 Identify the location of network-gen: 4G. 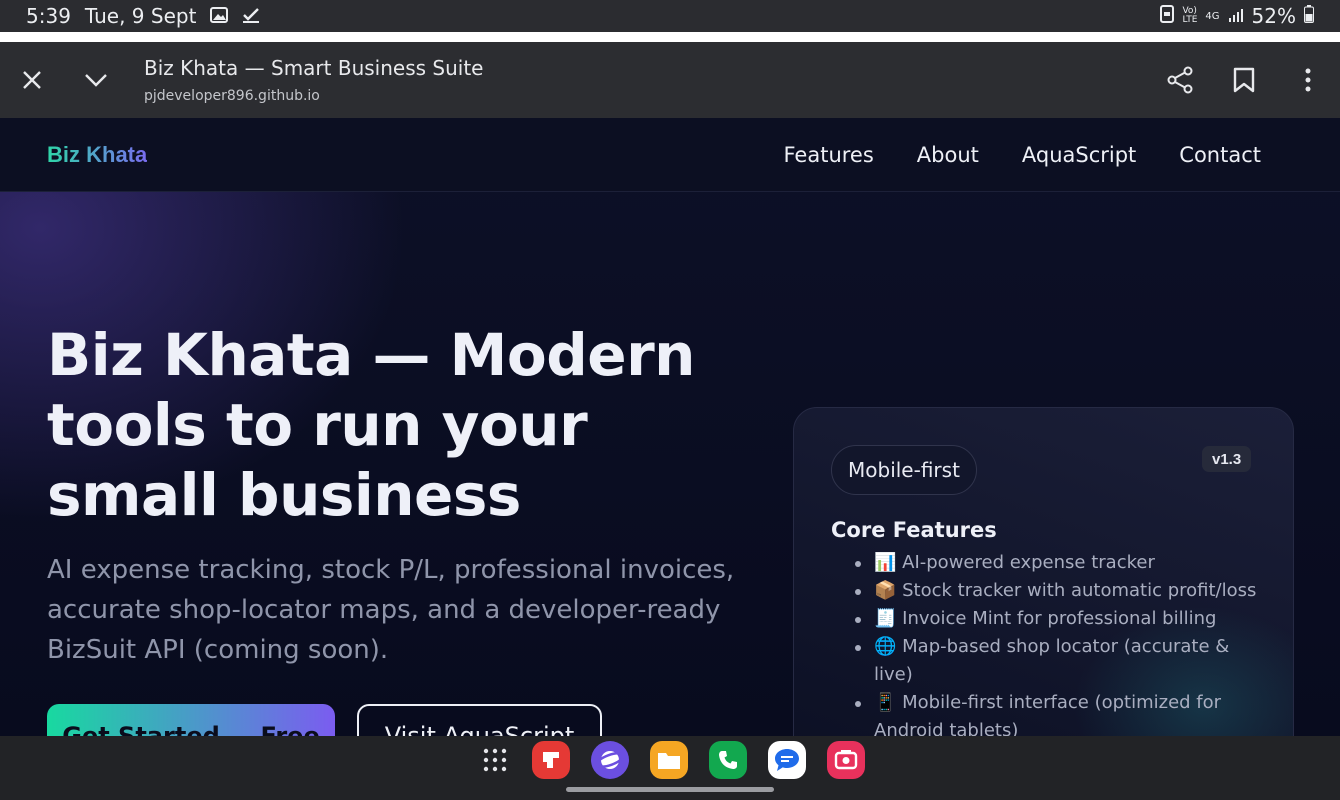
(1212, 16).